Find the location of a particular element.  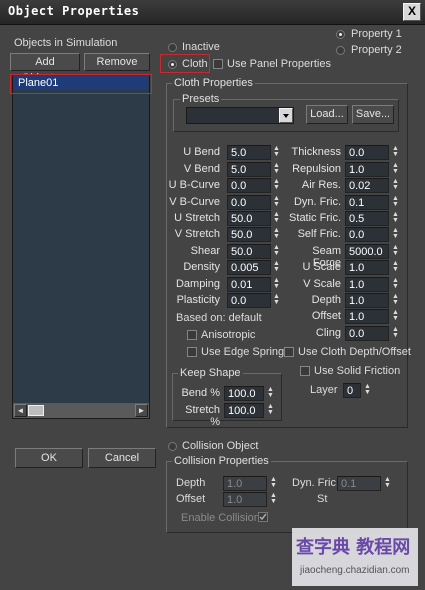

thickness-spinner: ▲ ▼ is located at coordinates (395, 151).